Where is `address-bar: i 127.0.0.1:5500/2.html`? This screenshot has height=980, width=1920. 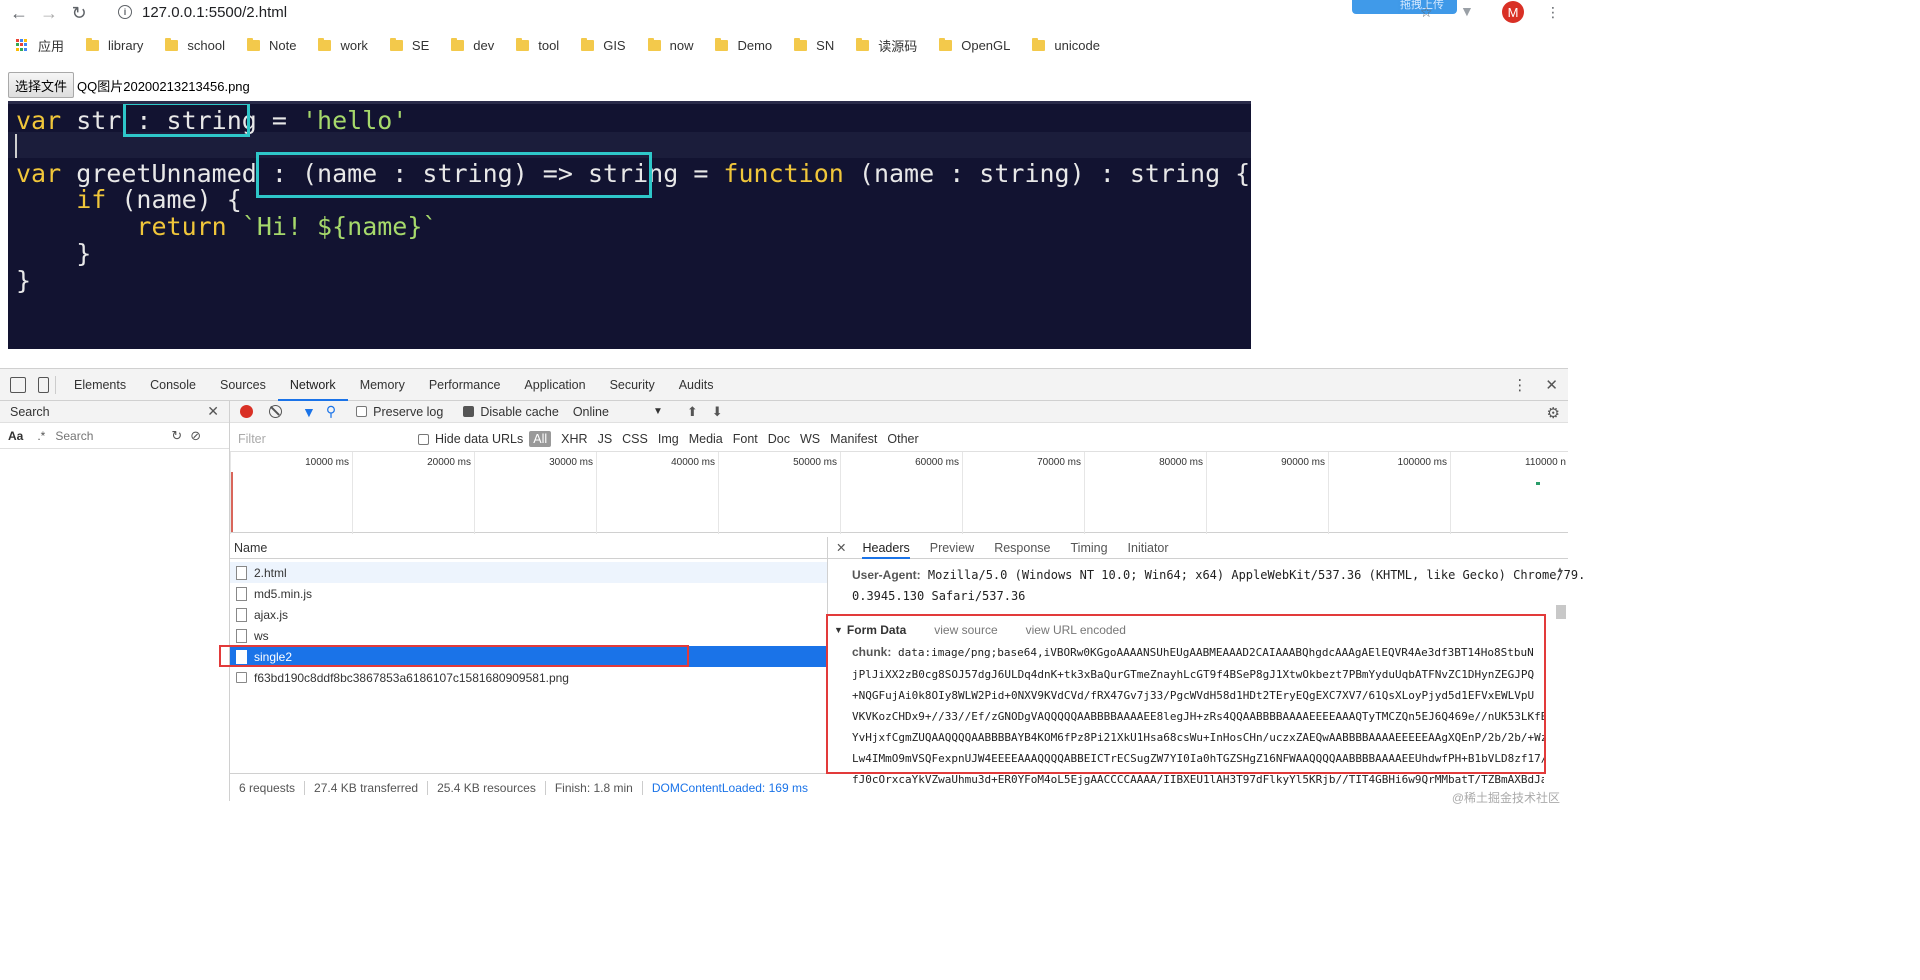
address-bar: i 127.0.0.1:5500/2.html is located at coordinates (202, 12).